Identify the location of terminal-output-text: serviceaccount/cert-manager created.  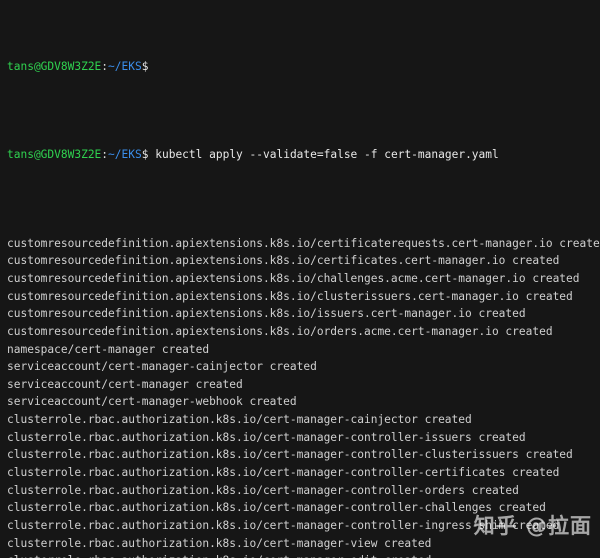
(125, 384).